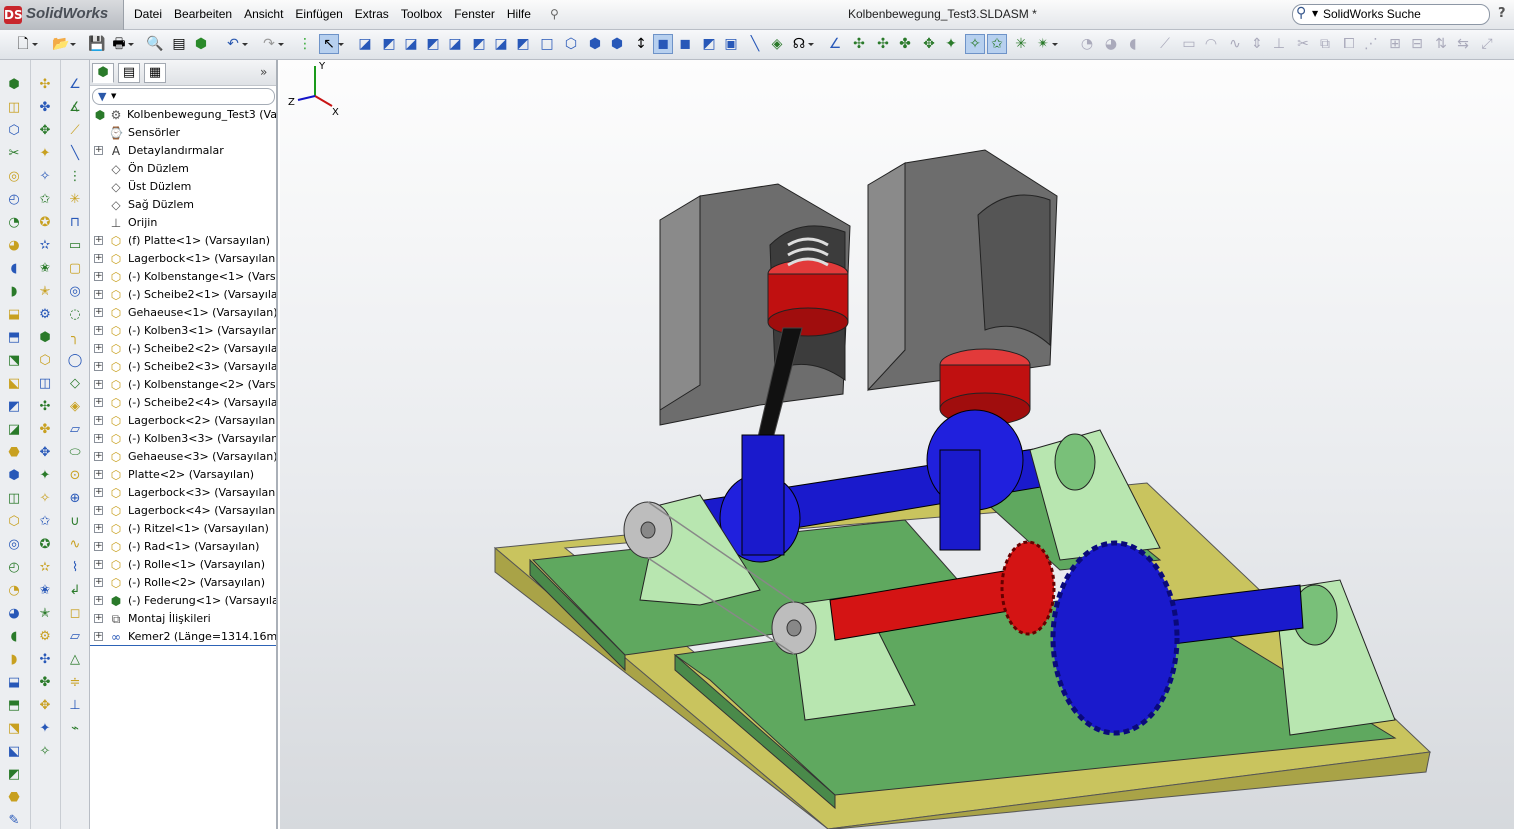 The image size is (1514, 829). What do you see at coordinates (331, 44) in the screenshot?
I see `select-button: ↖` at bounding box center [331, 44].